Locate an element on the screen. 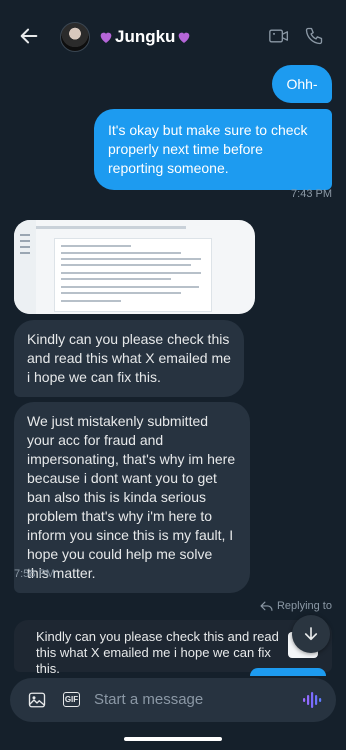 The image size is (346, 750). voice-message-icon is located at coordinates (312, 700).